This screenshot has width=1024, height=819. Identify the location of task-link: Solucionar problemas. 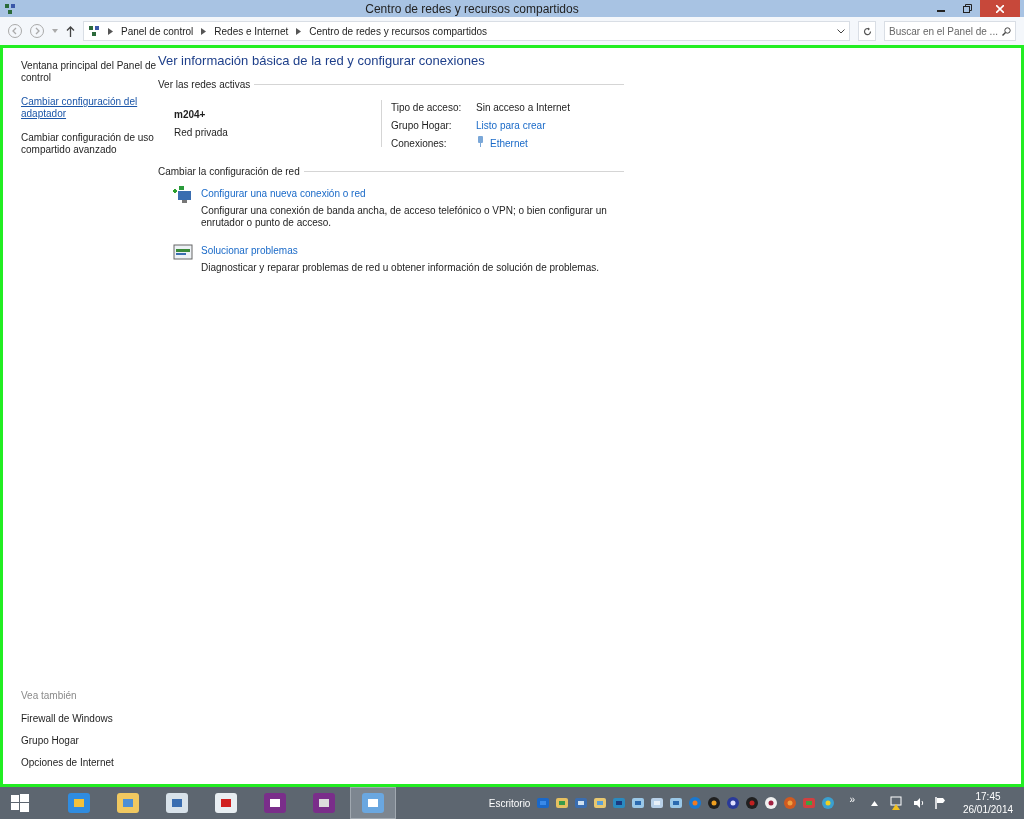
(406, 250).